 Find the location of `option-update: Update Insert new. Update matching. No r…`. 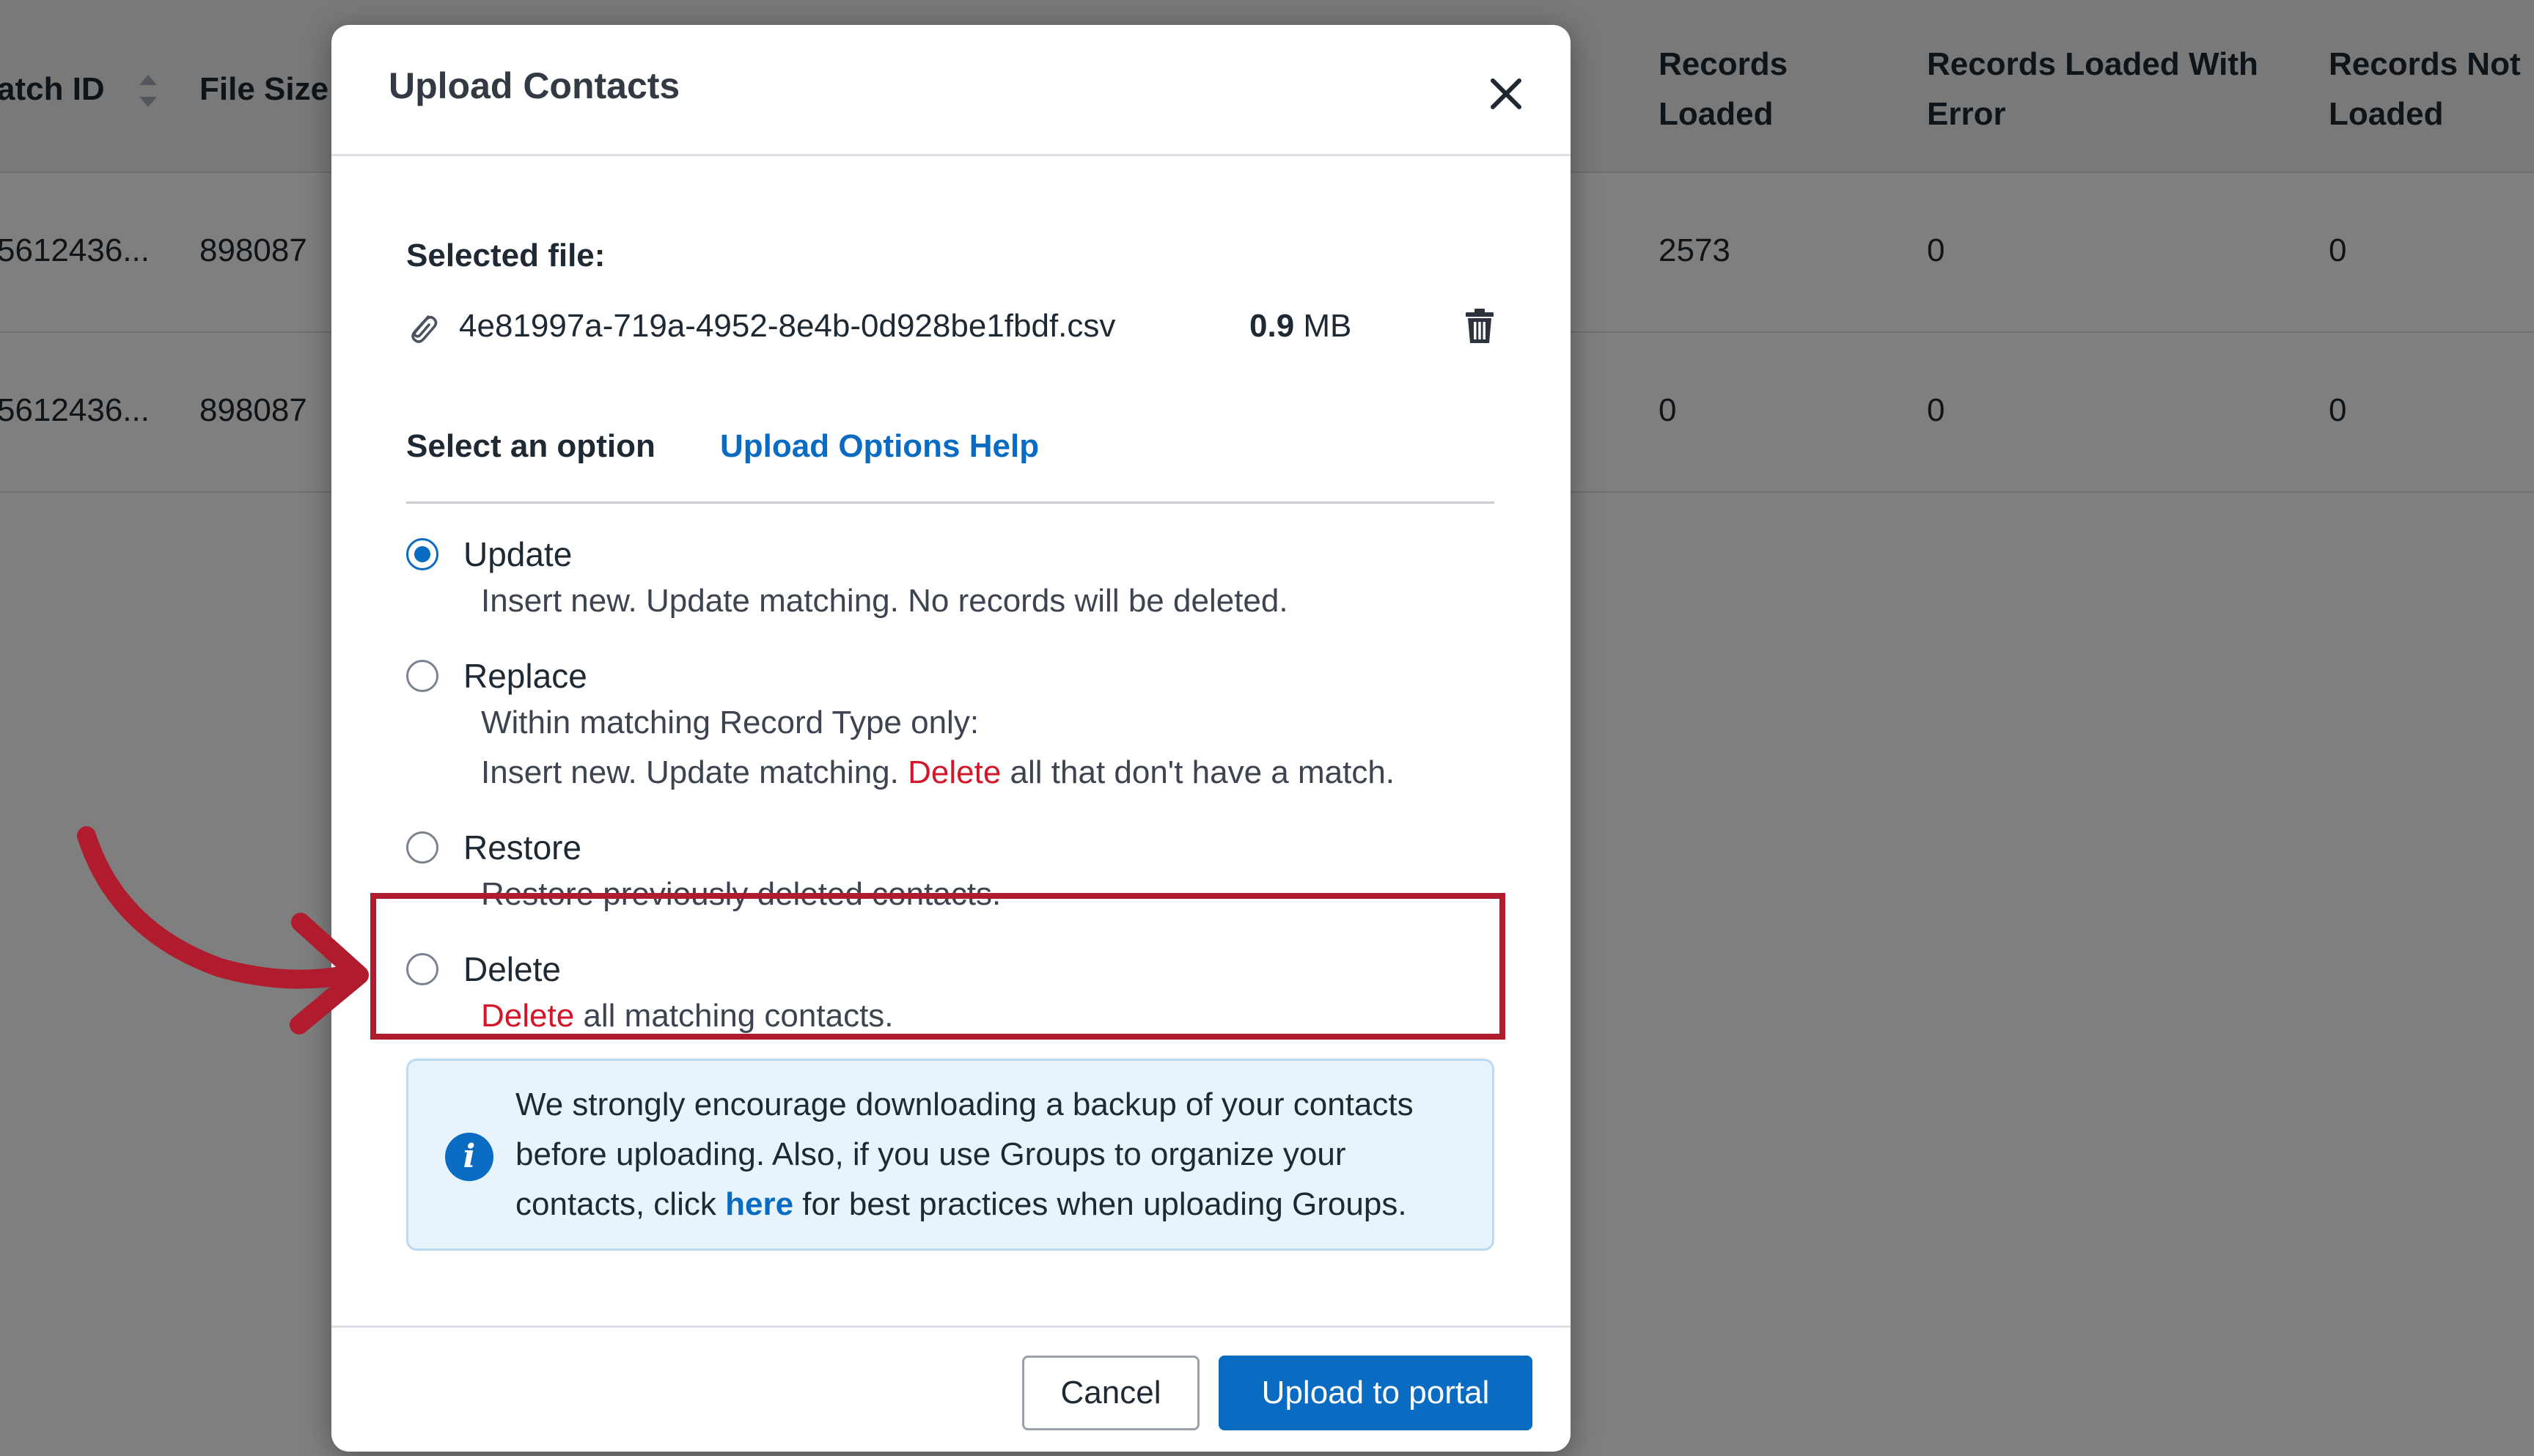

option-update: Update Insert new. Update matching. No r… is located at coordinates (950, 588).